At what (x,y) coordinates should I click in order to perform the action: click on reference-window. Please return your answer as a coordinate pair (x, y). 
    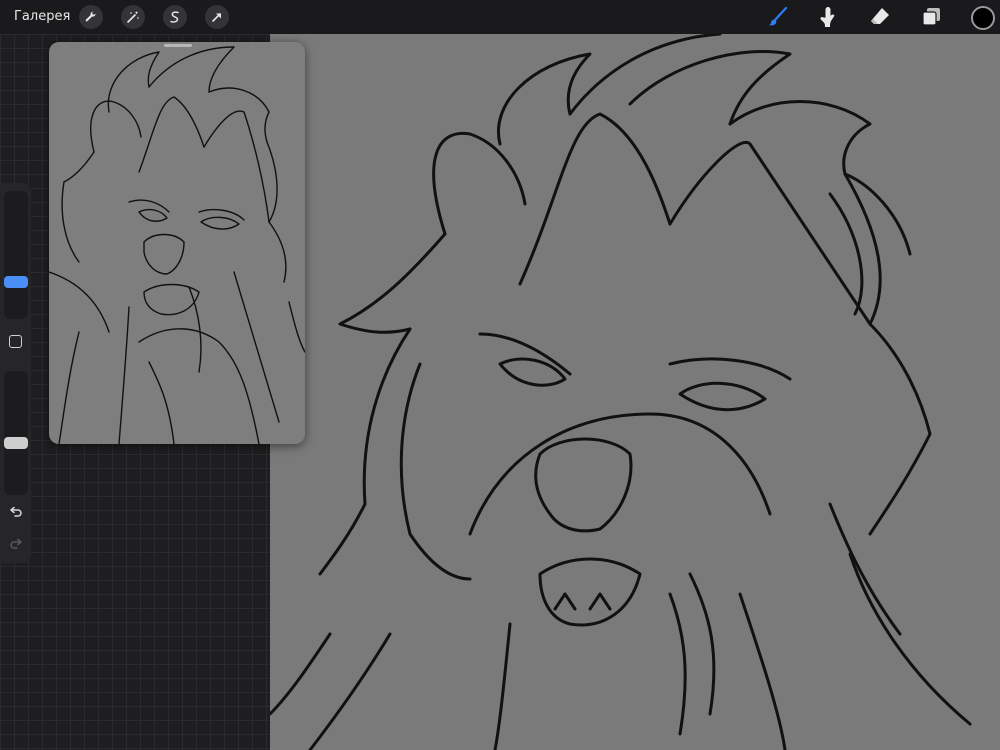
    Looking at the image, I should click on (177, 243).